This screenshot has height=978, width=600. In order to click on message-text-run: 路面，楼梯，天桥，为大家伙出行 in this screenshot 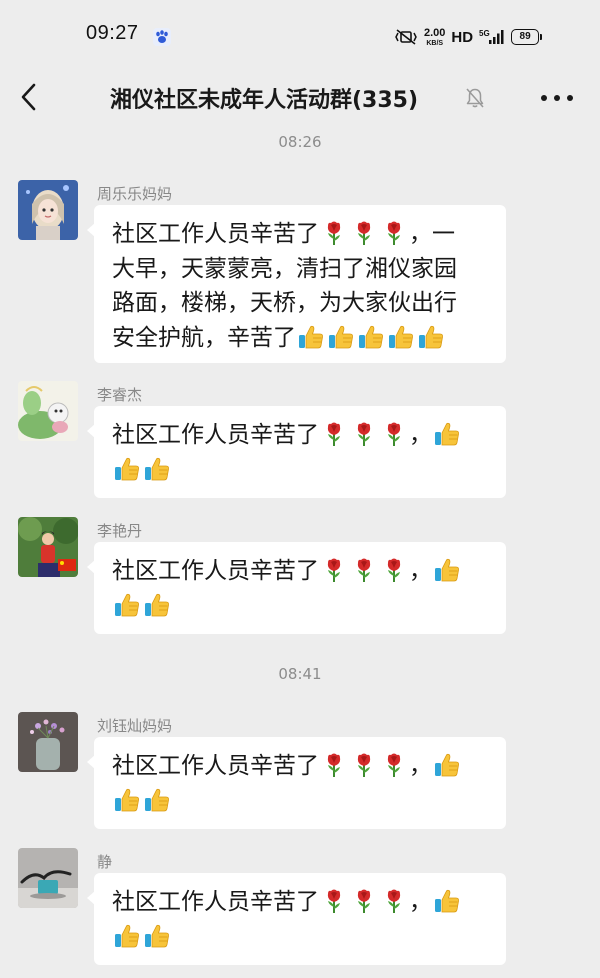, I will do `click(284, 303)`.